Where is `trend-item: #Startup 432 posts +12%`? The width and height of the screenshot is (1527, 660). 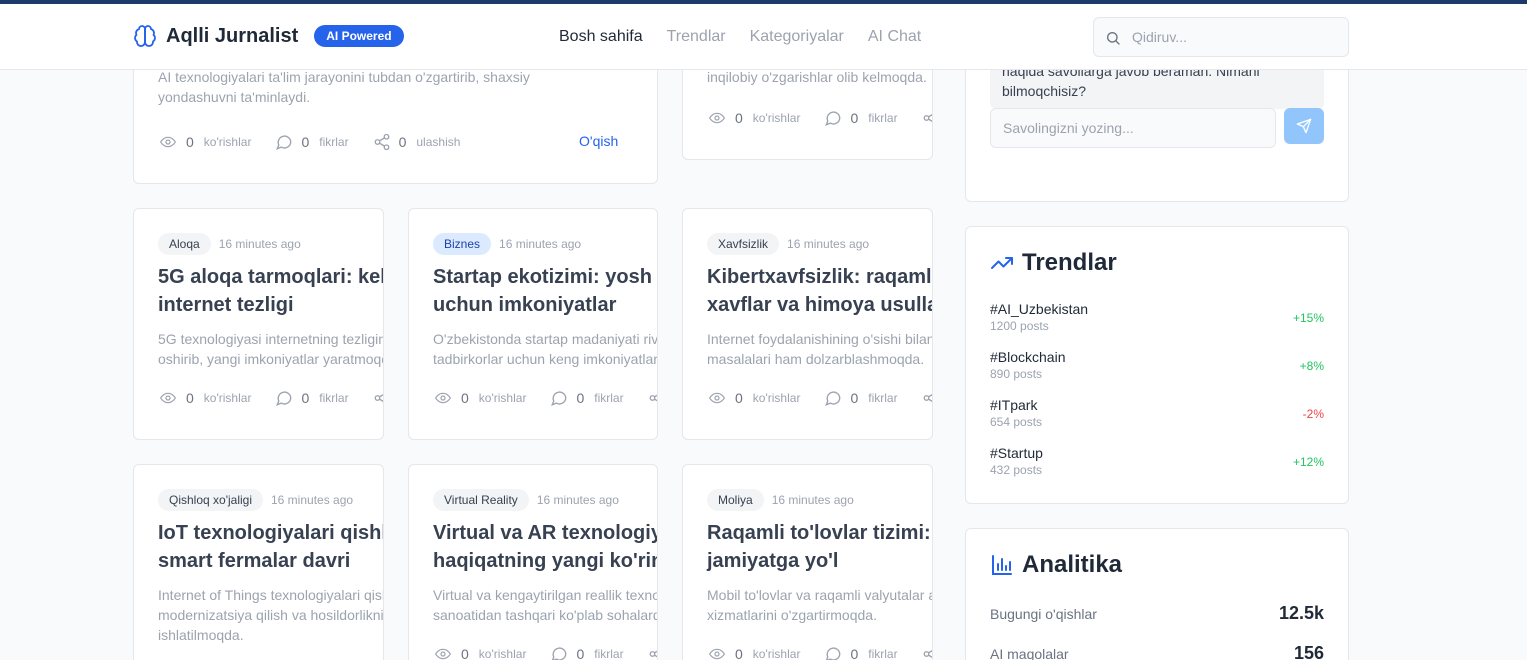 trend-item: #Startup 432 posts +12% is located at coordinates (1157, 461).